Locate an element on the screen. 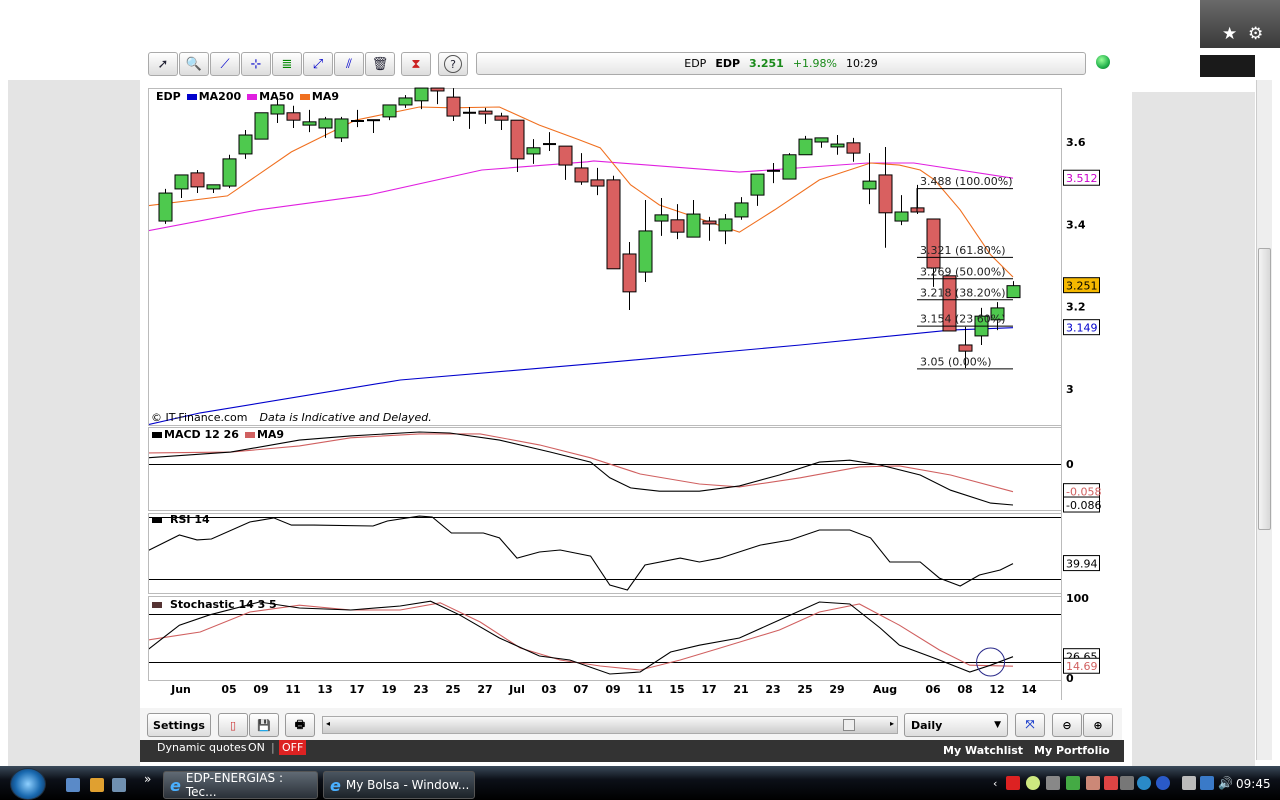  save-icon: 💾 is located at coordinates (264, 725).